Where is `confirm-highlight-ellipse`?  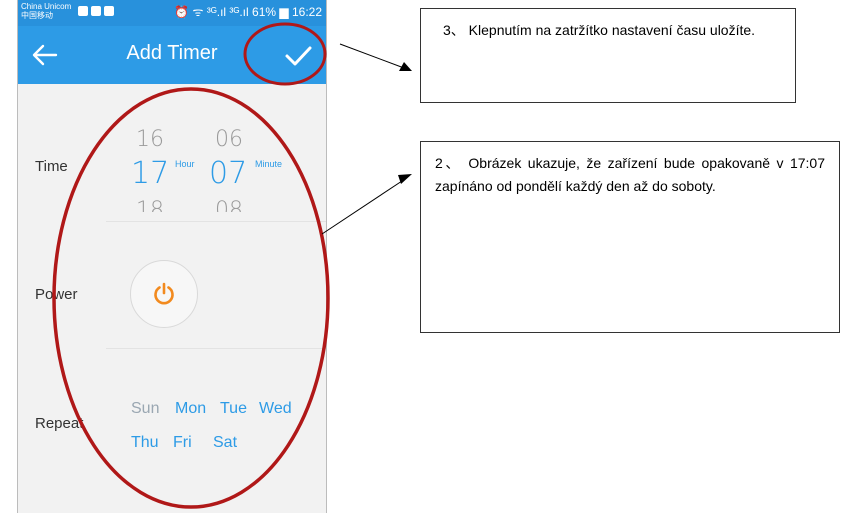
confirm-highlight-ellipse is located at coordinates (285, 54).